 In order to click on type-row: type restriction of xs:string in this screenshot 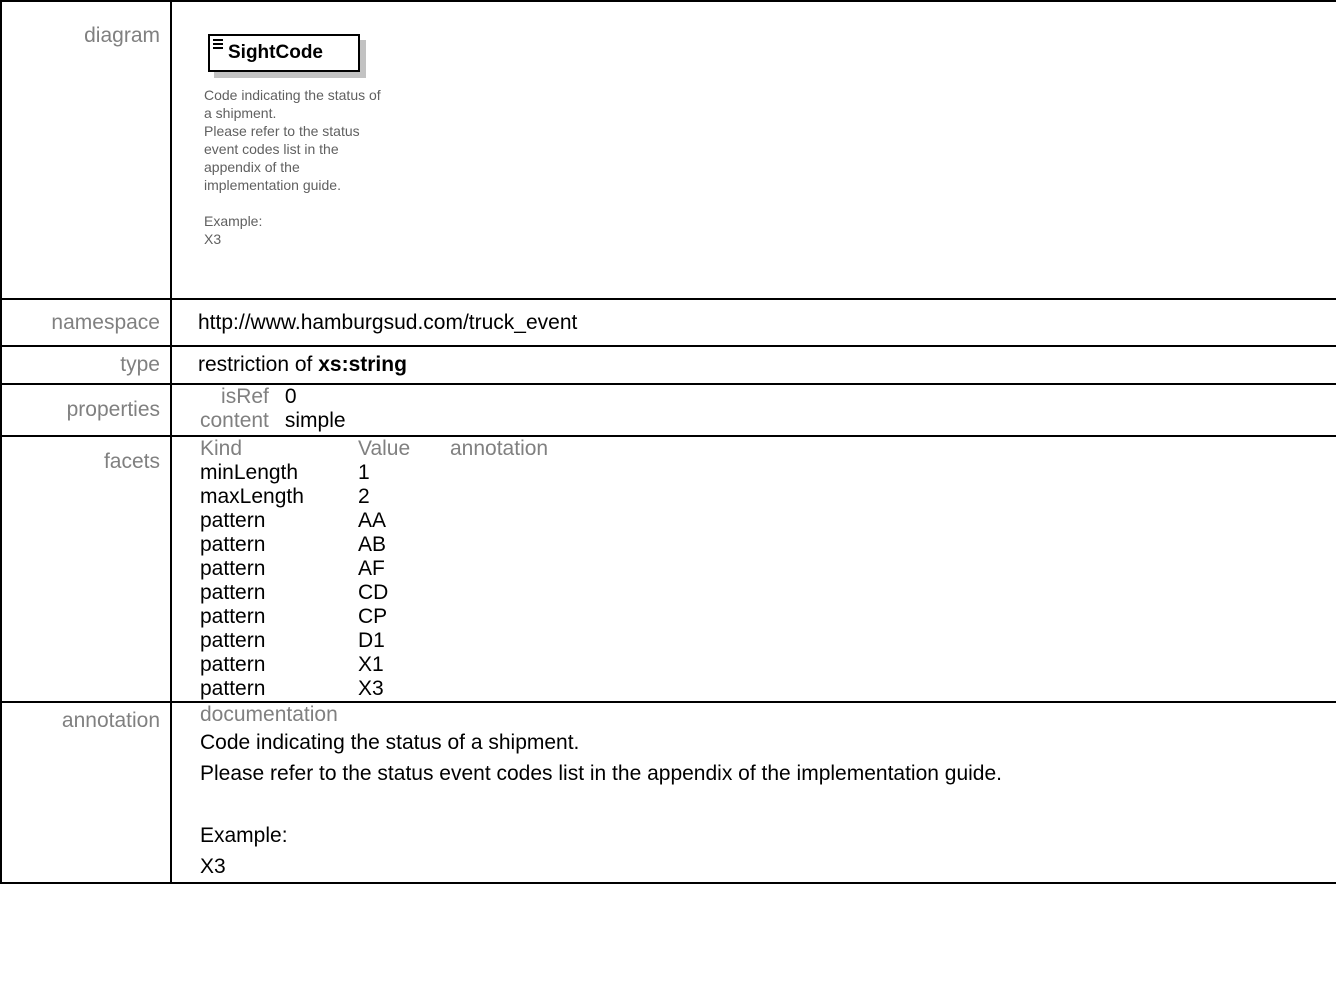, I will do `click(668, 365)`.